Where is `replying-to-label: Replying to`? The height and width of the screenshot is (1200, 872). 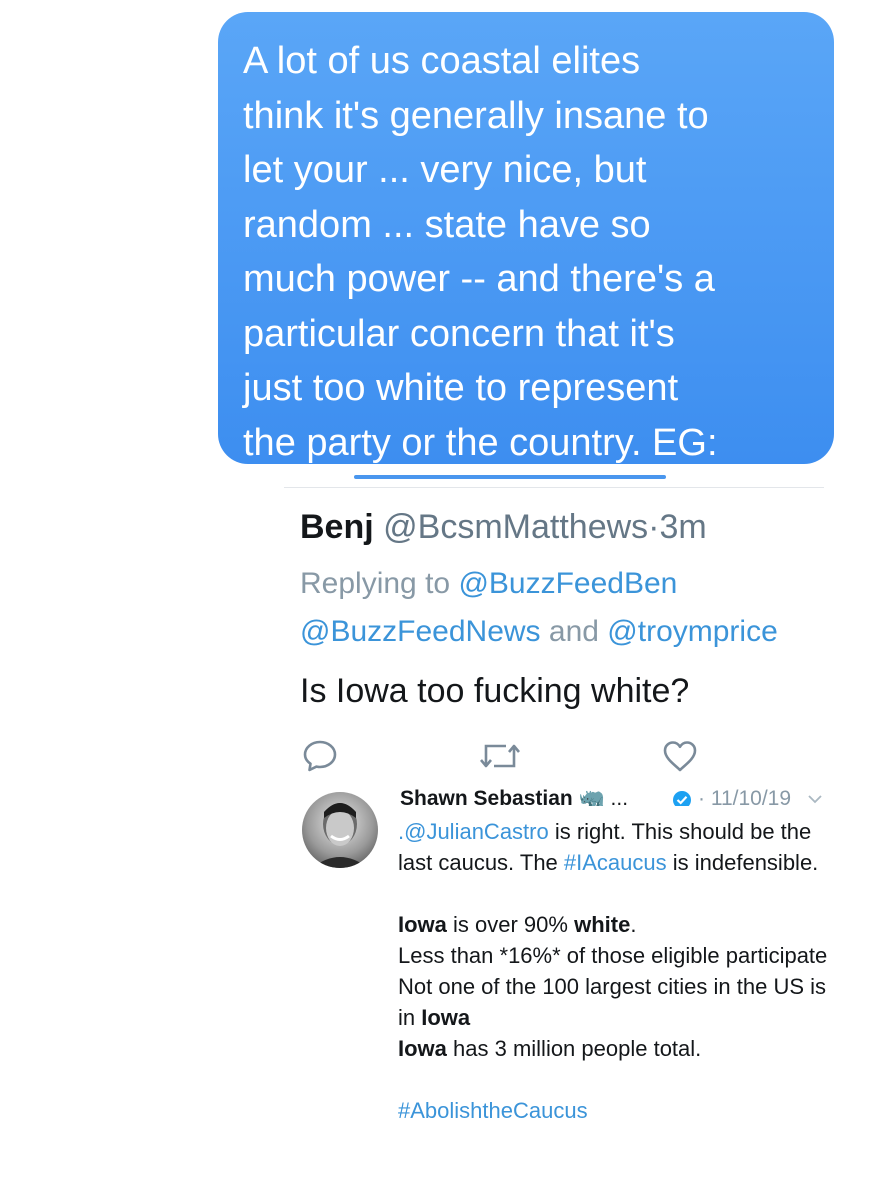
replying-to-label: Replying to is located at coordinates (375, 583).